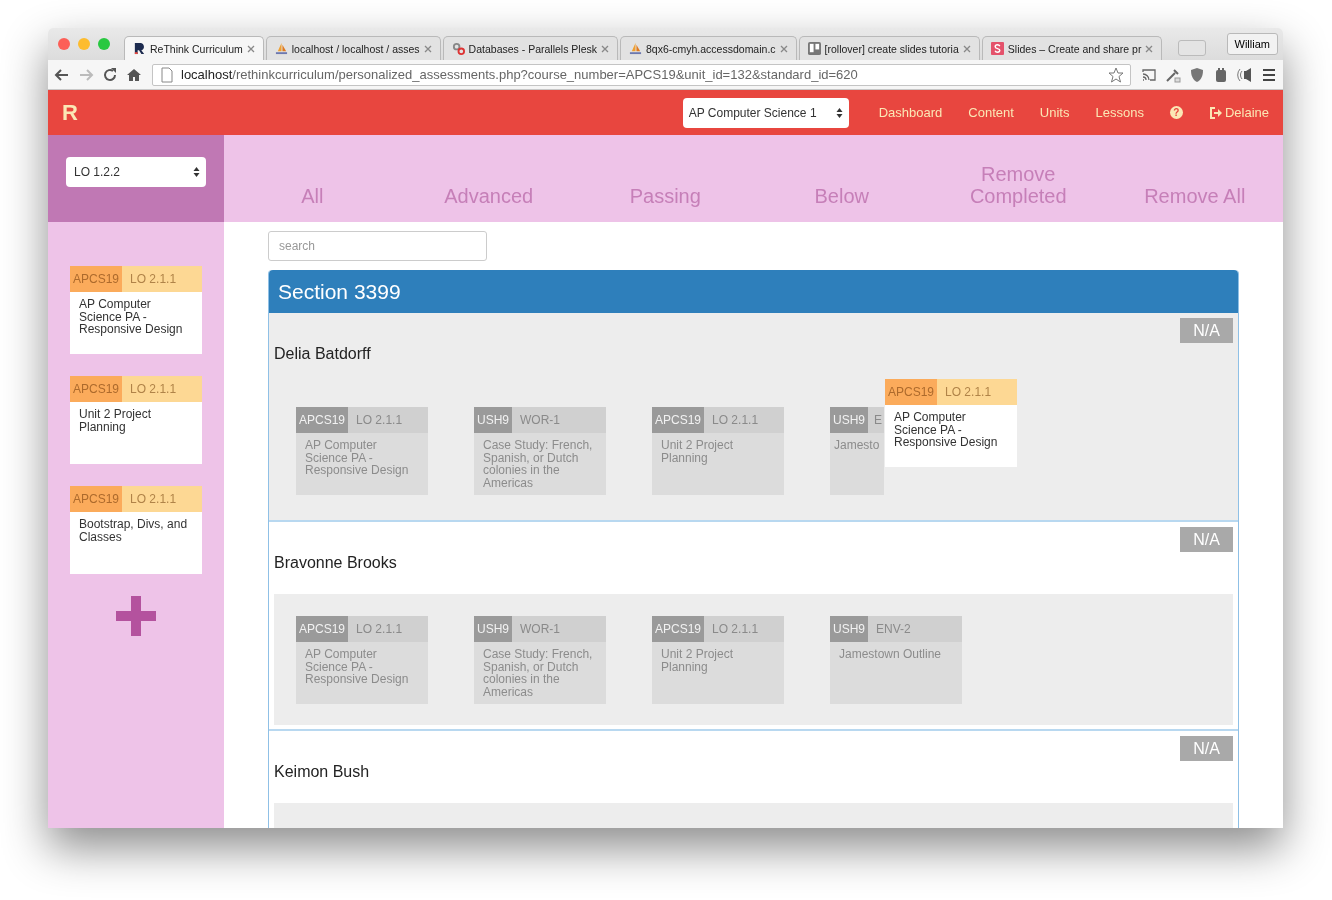 The image size is (1332, 900). Describe the element at coordinates (559, 420) in the screenshot. I see `standard-code: WOR-1` at that location.